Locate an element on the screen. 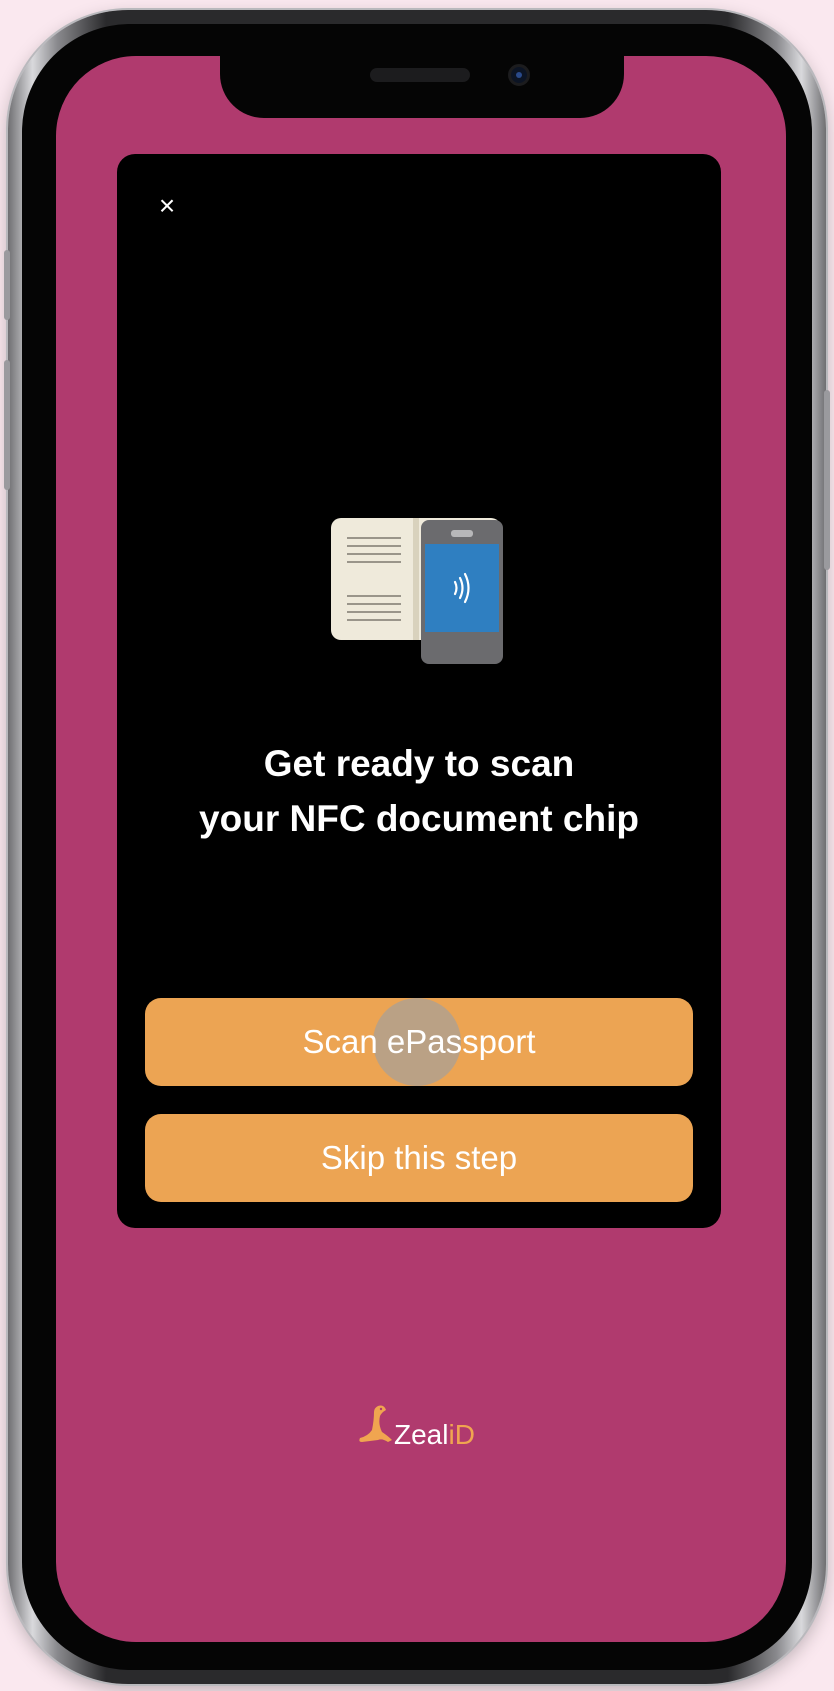  close-button: × is located at coordinates (167, 206).